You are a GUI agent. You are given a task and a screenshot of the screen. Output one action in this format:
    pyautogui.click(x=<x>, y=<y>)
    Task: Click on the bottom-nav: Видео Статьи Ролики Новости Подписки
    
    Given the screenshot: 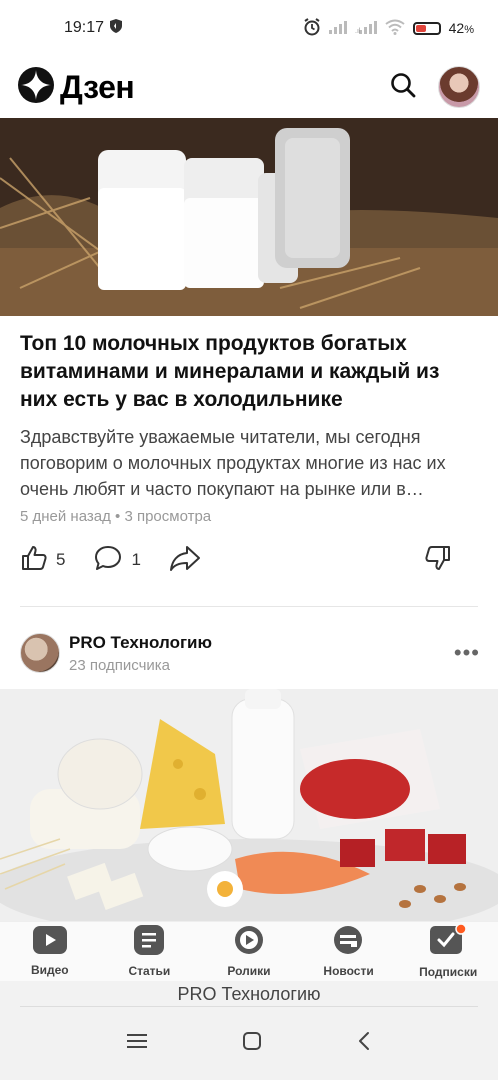 What is the action you would take?
    pyautogui.click(x=249, y=951)
    